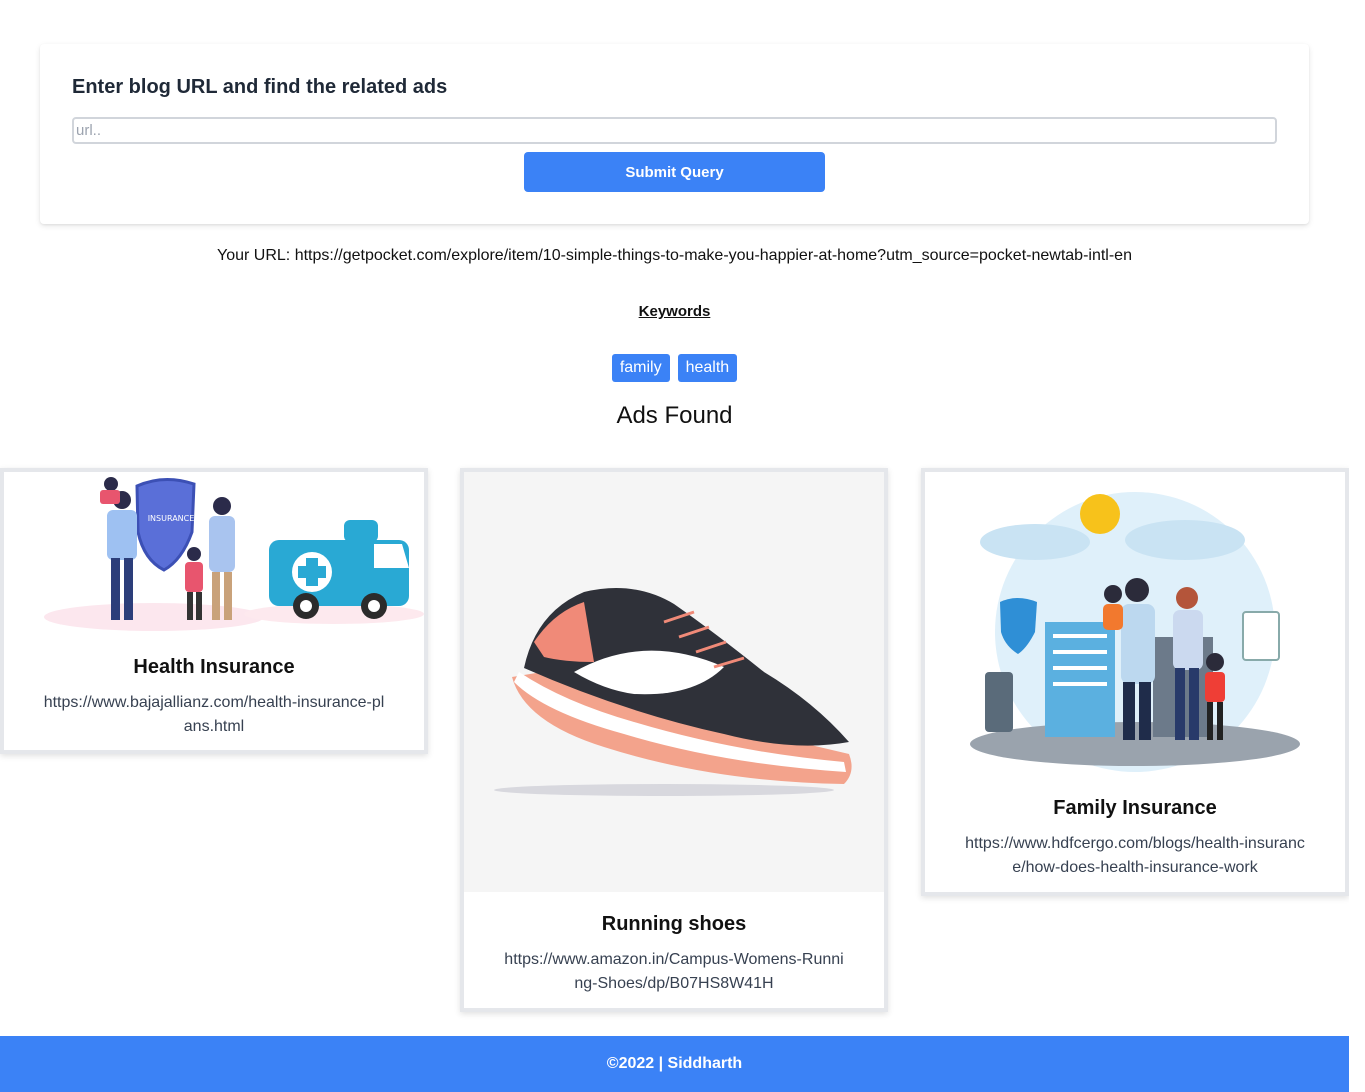 This screenshot has width=1365, height=1092. What do you see at coordinates (1357, 546) in the screenshot?
I see `scrollbar` at bounding box center [1357, 546].